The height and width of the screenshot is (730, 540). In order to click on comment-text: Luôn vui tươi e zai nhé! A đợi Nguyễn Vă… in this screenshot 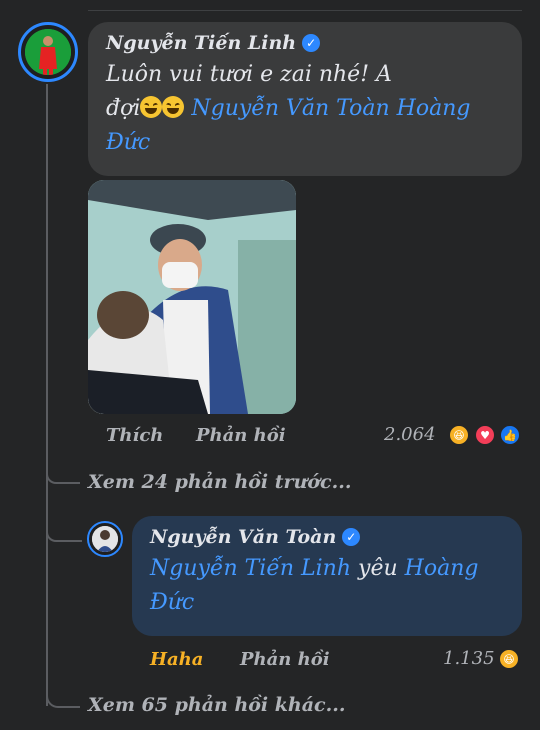, I will do `click(305, 109)`.